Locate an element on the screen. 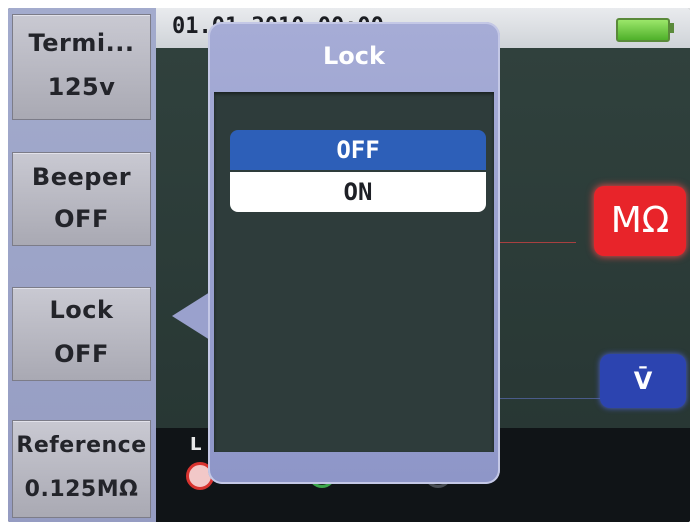  reference-softkey: Reference 0.125MΩ is located at coordinates (81, 469).